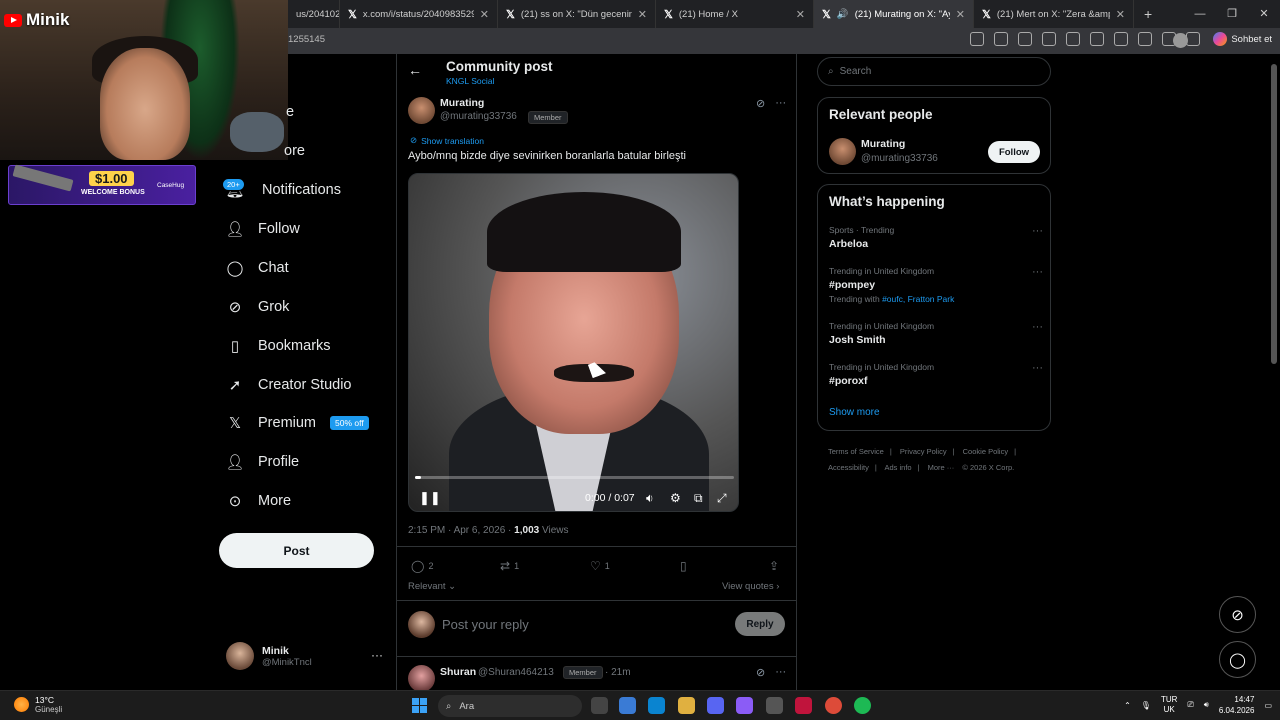  Describe the element at coordinates (1001, 39) in the screenshot. I see `translate-icon` at that location.